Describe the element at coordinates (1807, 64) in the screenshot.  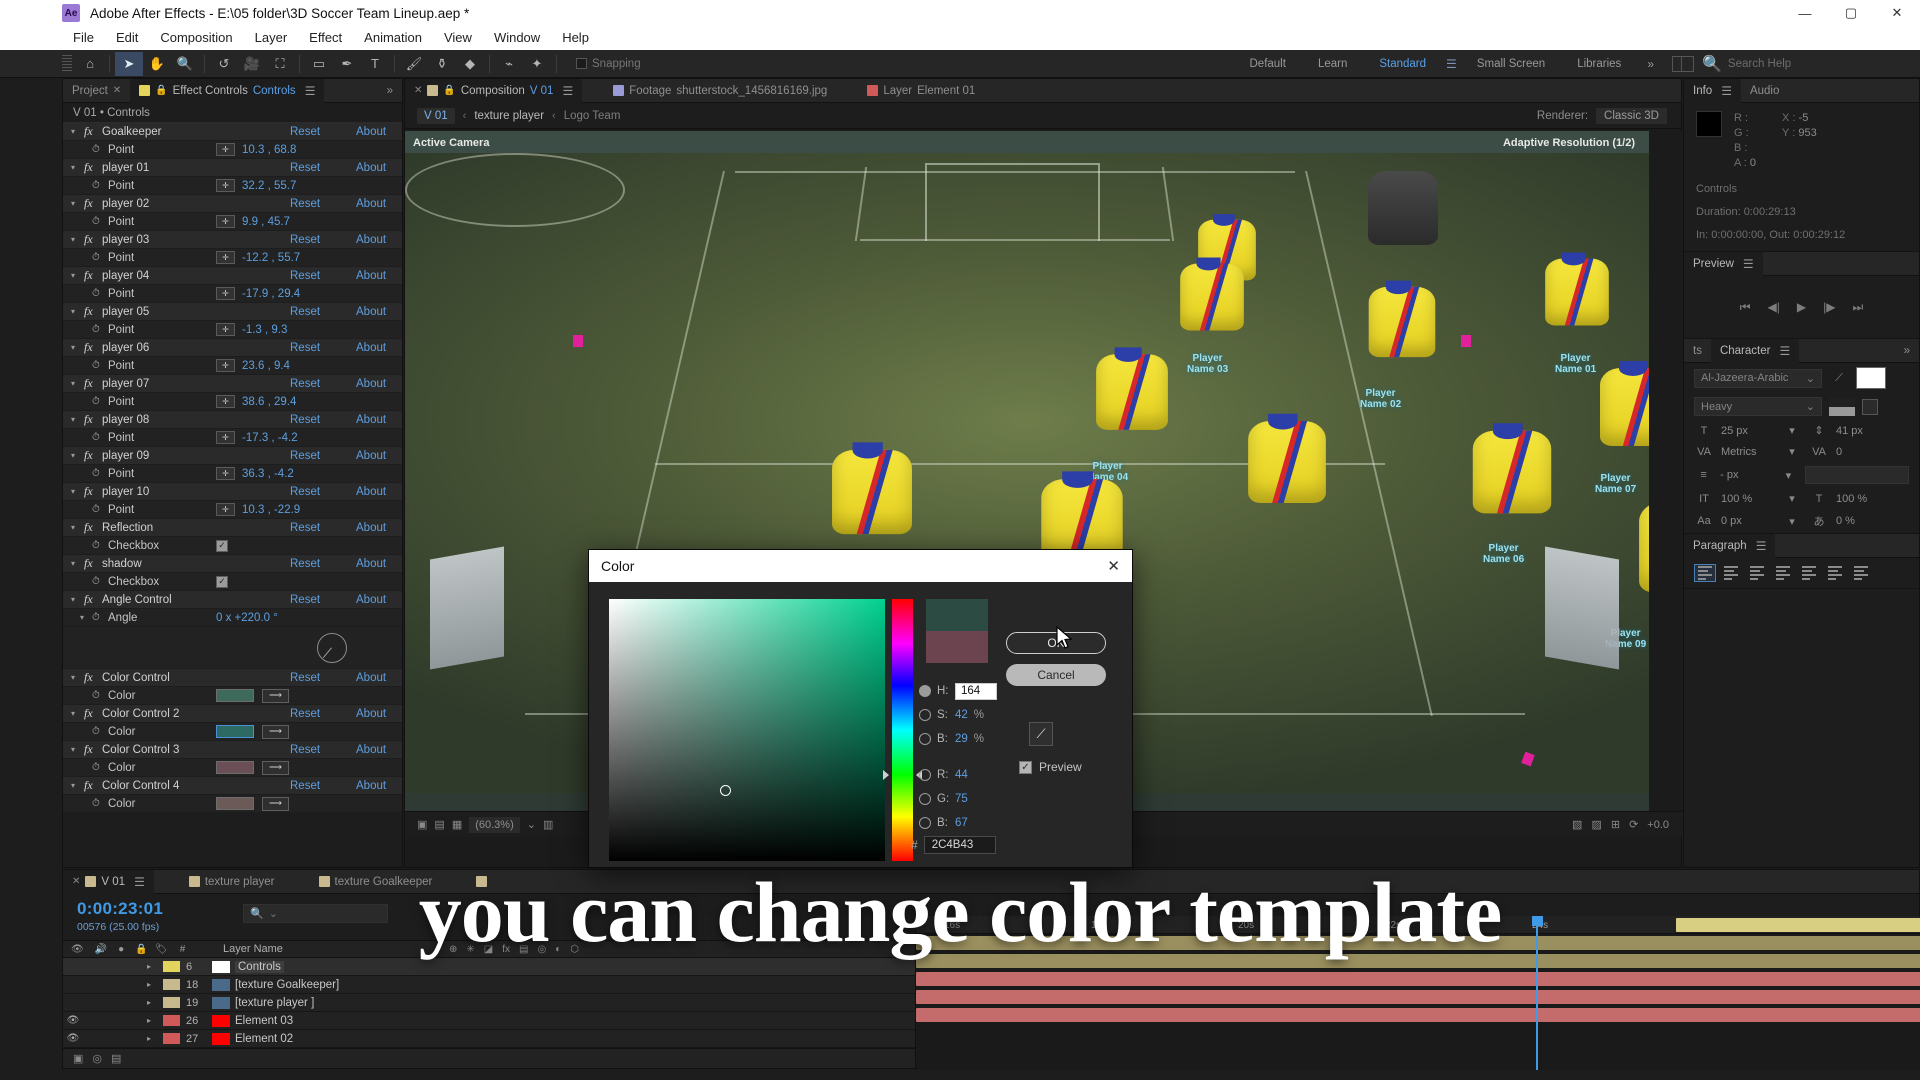
I see `search-help-input: 🔍 Search Help` at that location.